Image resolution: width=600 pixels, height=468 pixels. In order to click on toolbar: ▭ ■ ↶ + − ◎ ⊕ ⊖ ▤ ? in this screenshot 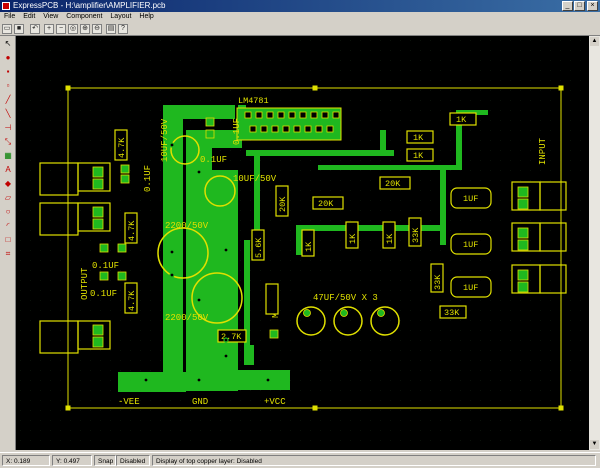, I will do `click(300, 29)`.